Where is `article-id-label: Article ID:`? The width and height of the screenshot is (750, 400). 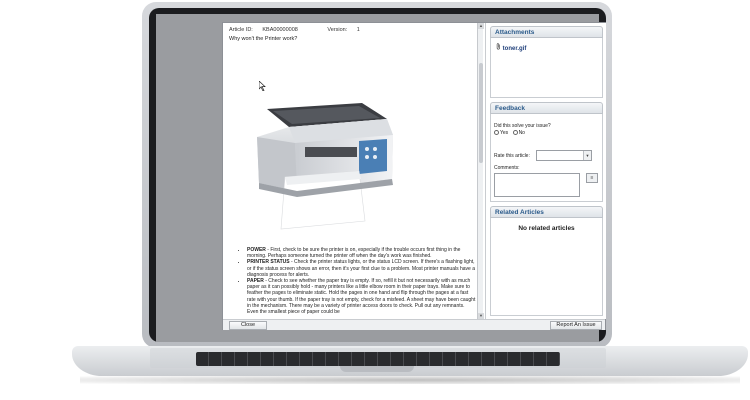
article-id-label: Article ID: is located at coordinates (241, 30).